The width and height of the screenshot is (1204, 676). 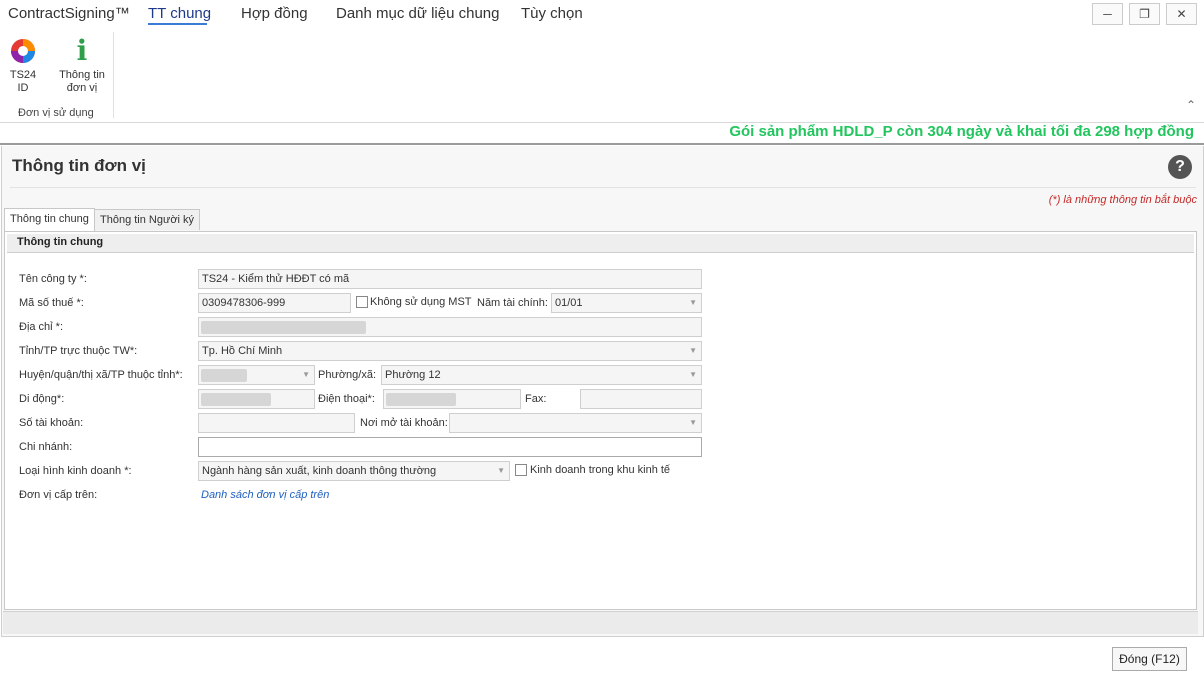 I want to click on tab-signer-info: Thông tin Người ký, so click(x=147, y=219).